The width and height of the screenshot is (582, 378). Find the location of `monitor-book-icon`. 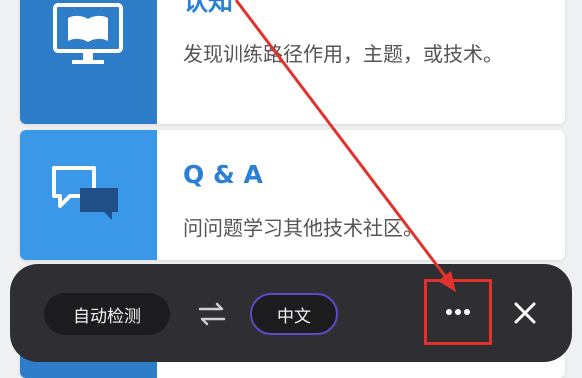

monitor-book-icon is located at coordinates (88, 33).